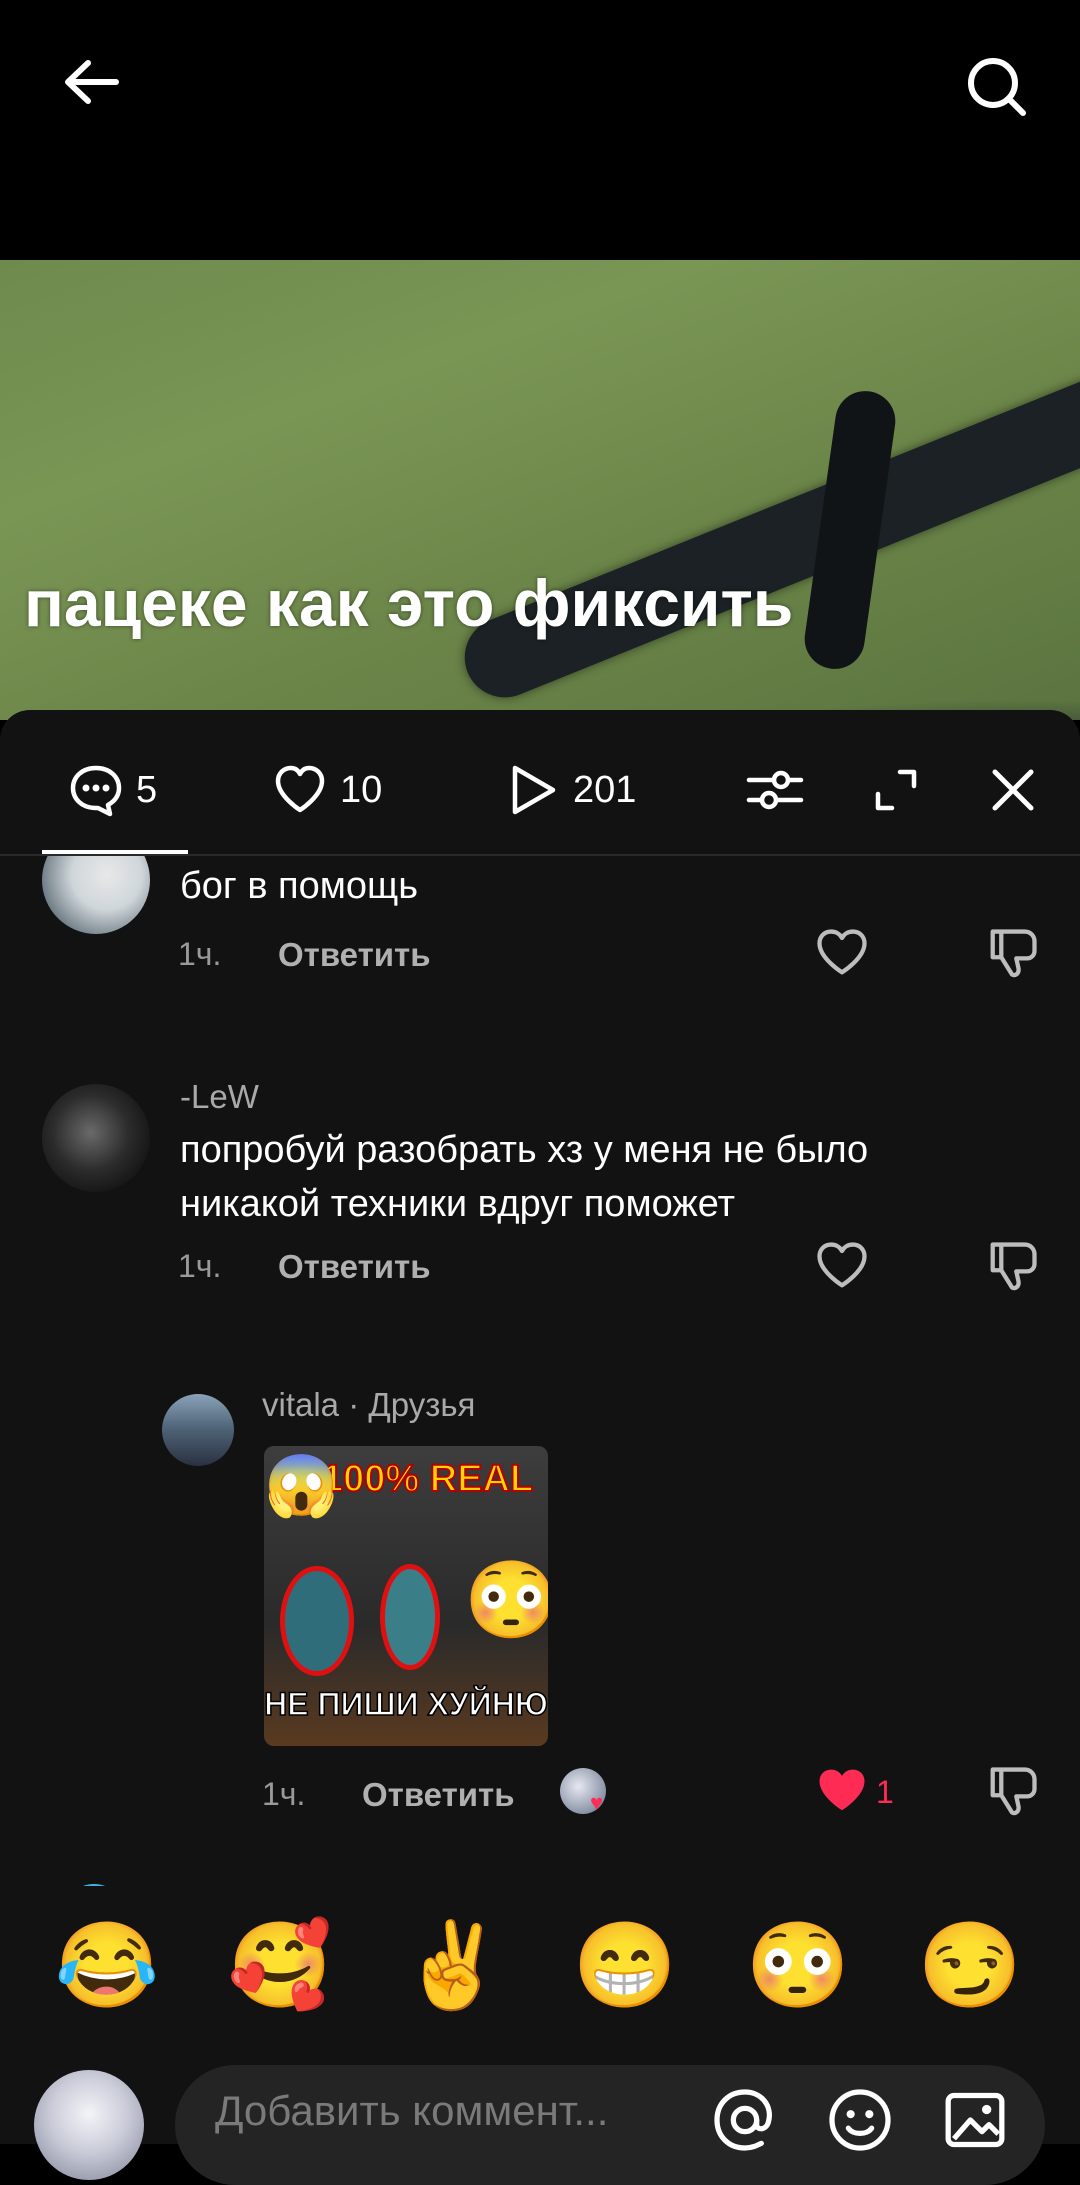 Image resolution: width=1080 pixels, height=2185 pixels. I want to click on close-icon, so click(1013, 790).